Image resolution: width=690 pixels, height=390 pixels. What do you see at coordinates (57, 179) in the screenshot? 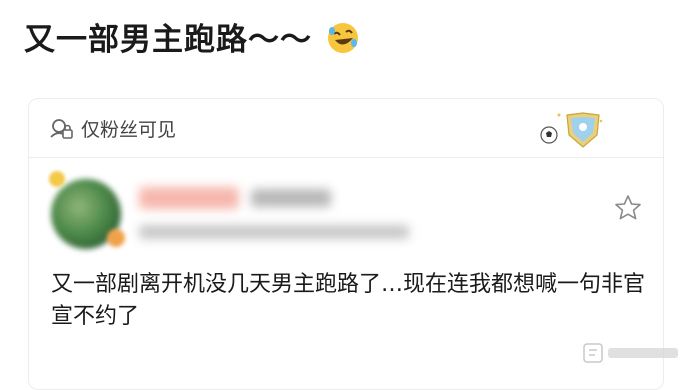
I see `avatar-sticker` at bounding box center [57, 179].